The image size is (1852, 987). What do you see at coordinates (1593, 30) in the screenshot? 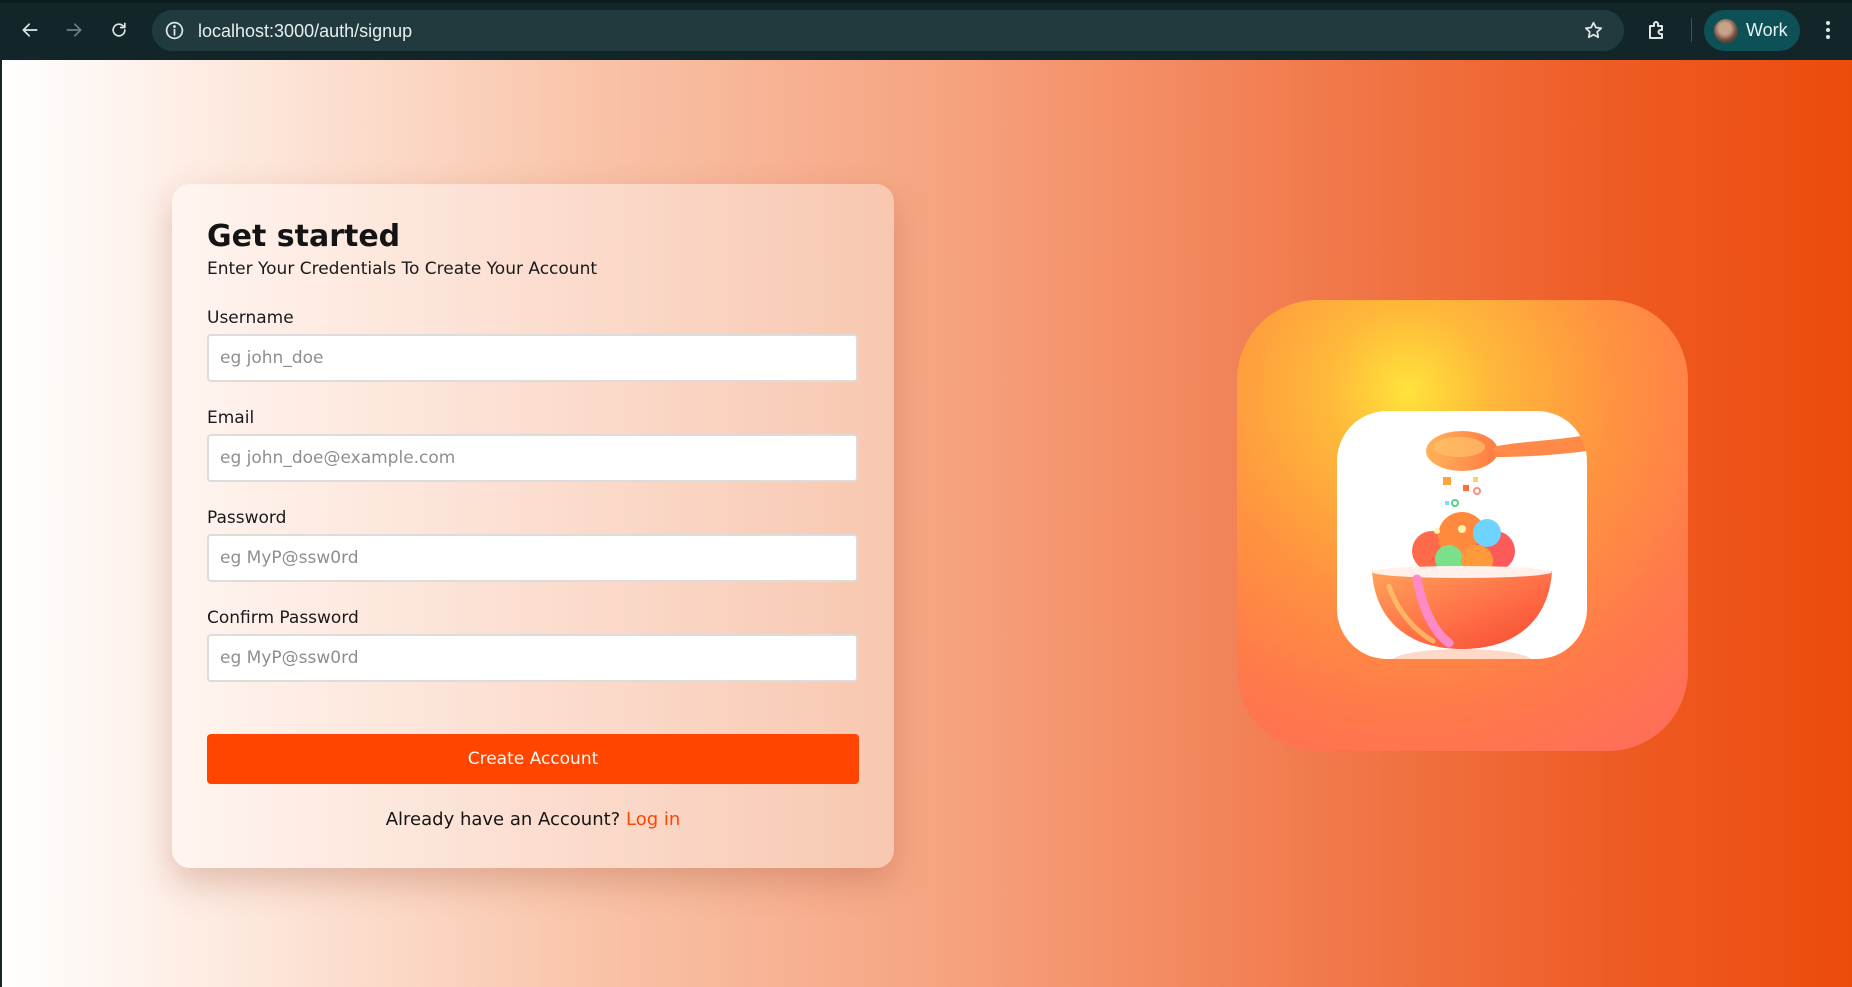
I see `star-icon` at bounding box center [1593, 30].